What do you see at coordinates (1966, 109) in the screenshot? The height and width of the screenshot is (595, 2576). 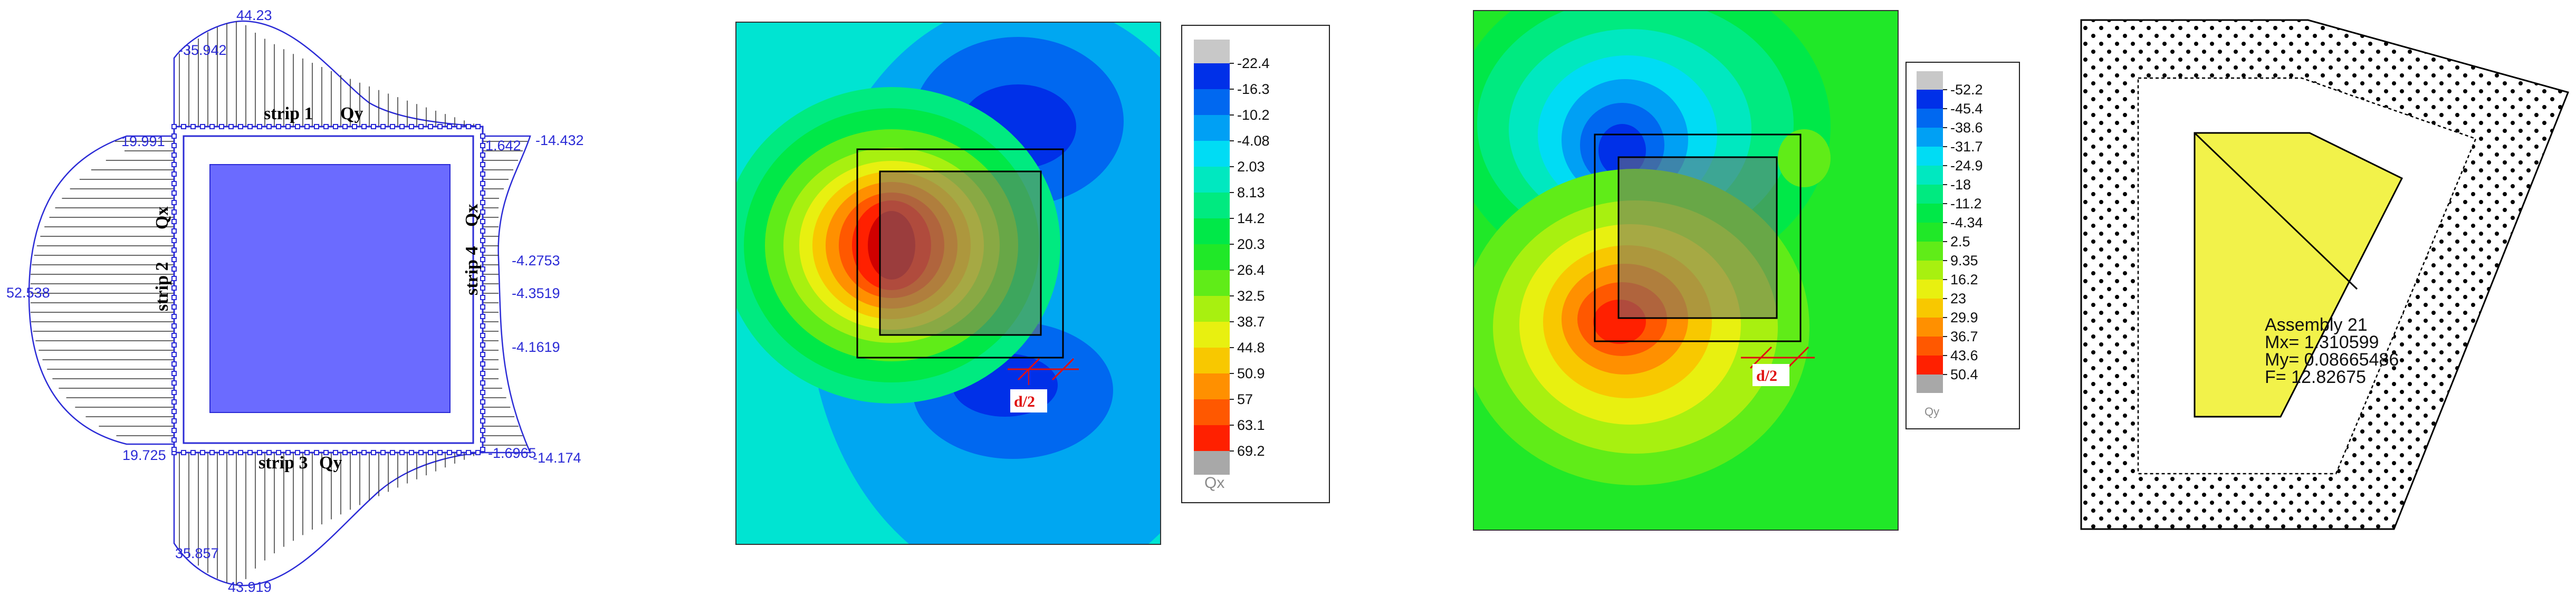 I see `legend-value-label: -45.4` at bounding box center [1966, 109].